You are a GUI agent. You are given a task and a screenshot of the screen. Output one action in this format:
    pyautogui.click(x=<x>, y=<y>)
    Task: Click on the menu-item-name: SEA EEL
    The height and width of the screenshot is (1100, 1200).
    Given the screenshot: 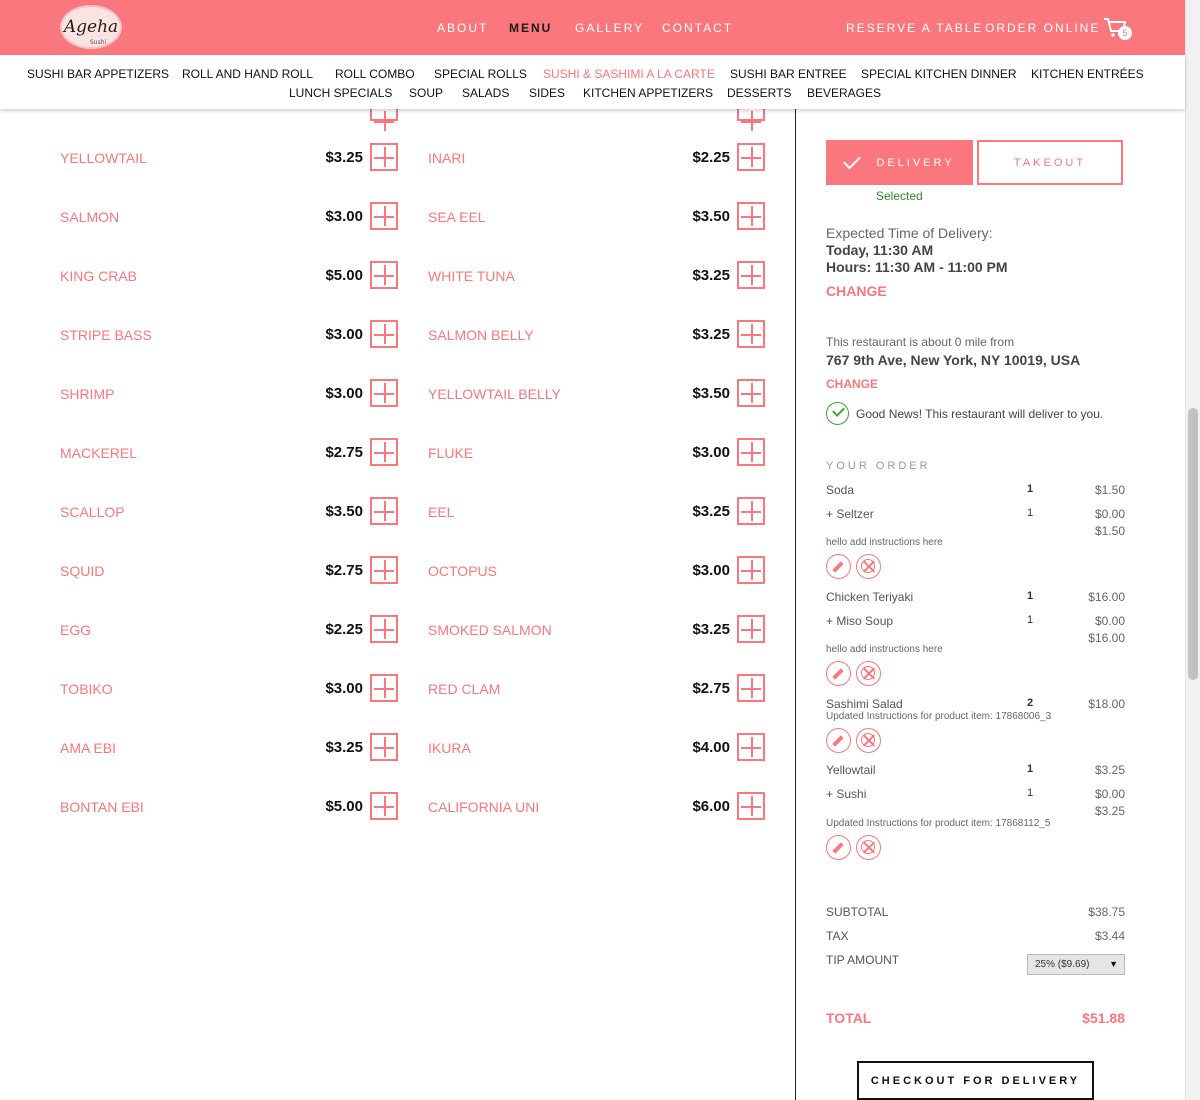 What is the action you would take?
    pyautogui.click(x=457, y=217)
    